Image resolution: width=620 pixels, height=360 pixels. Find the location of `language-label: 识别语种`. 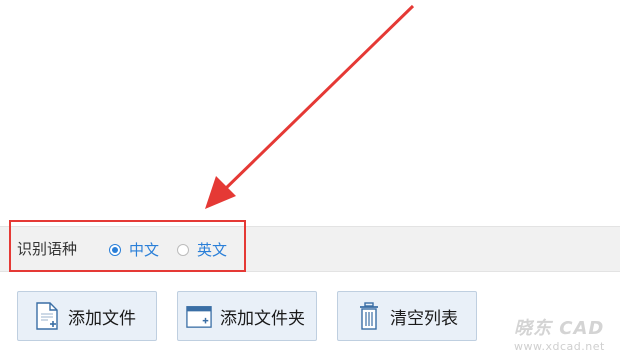

language-label: 识别语种 is located at coordinates (47, 249).